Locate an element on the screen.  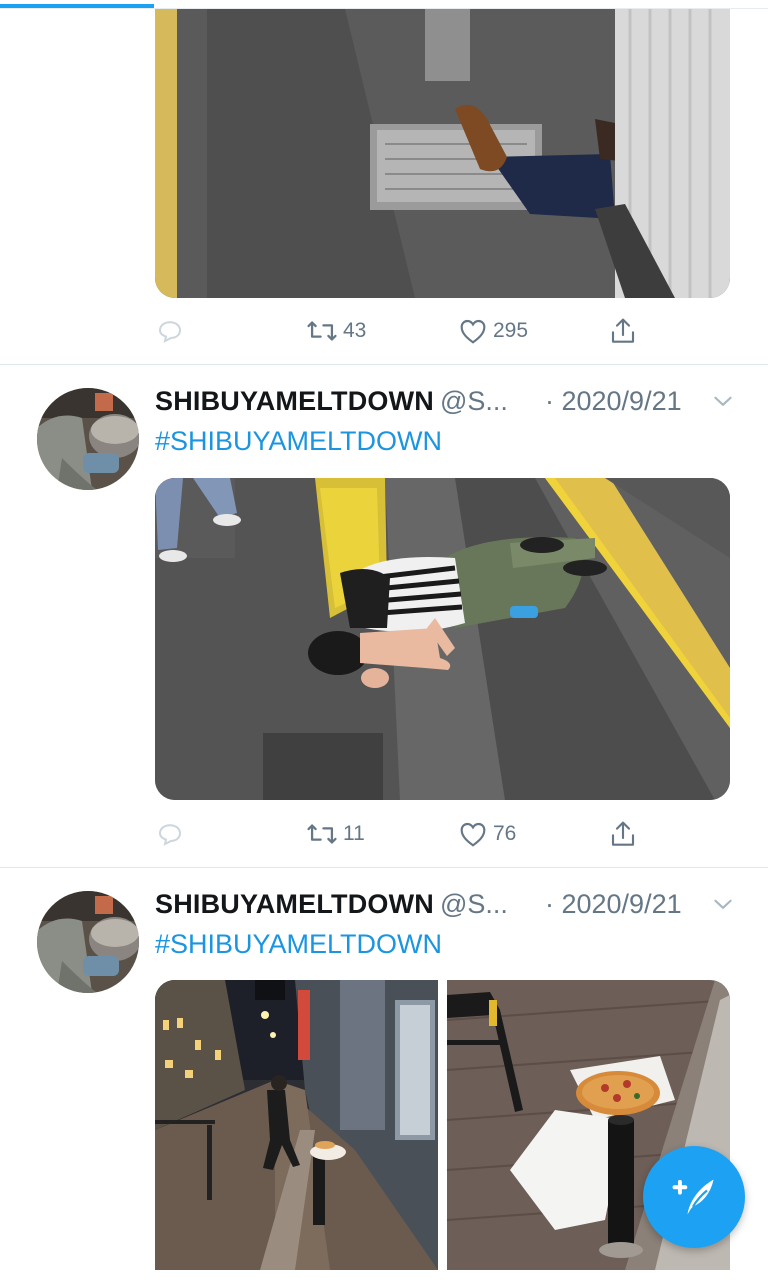
like-button: 76 is located at coordinates (486, 834).